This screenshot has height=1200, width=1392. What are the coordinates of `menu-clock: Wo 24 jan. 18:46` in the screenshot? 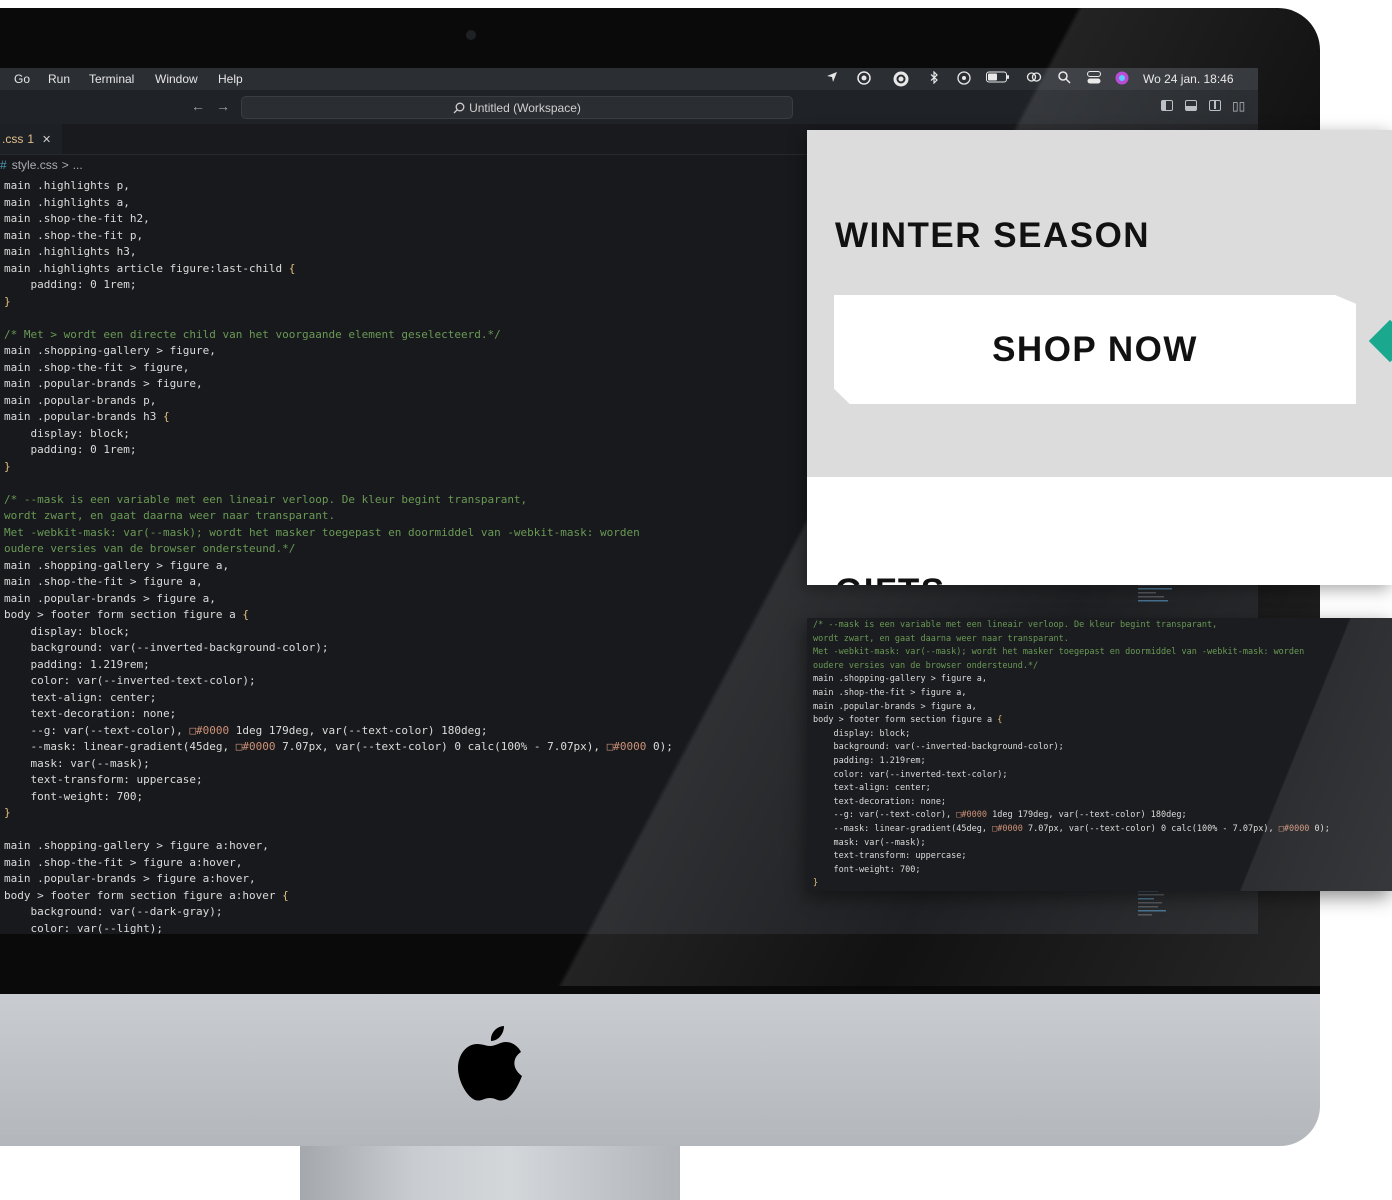 It's located at (1188, 79).